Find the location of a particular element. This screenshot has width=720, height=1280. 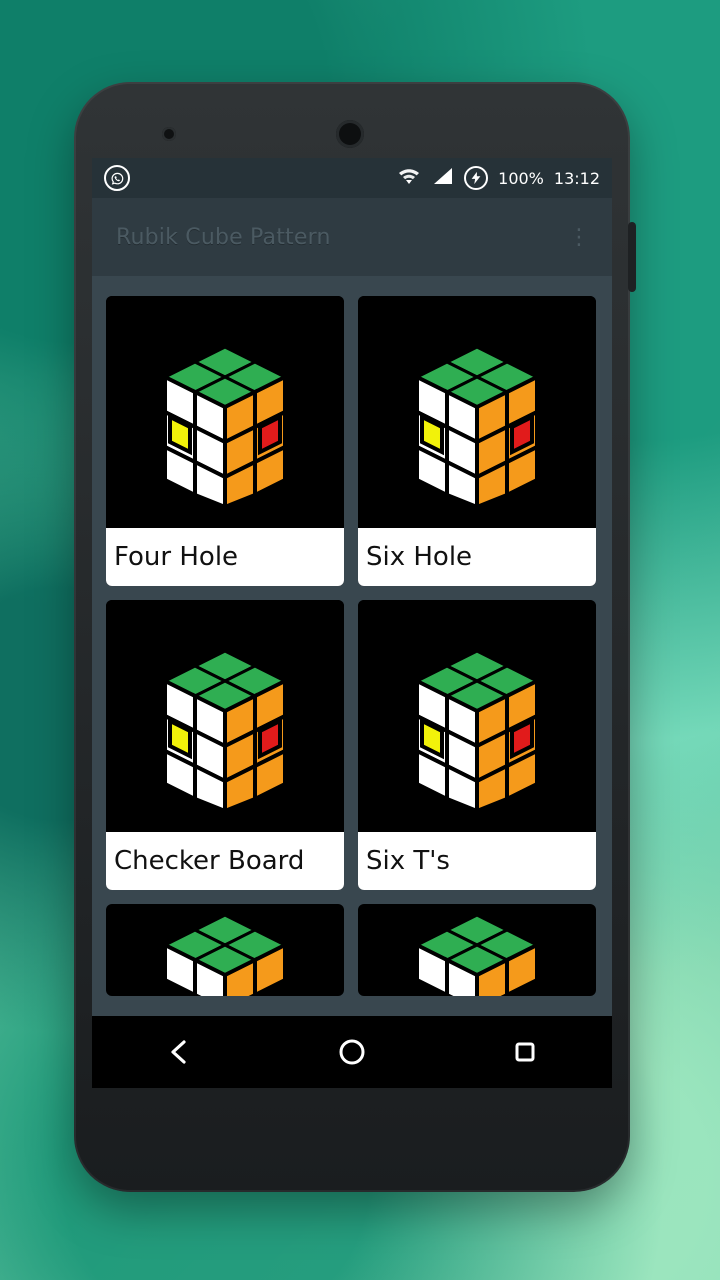

recents-glyph is located at coordinates (525, 1052).